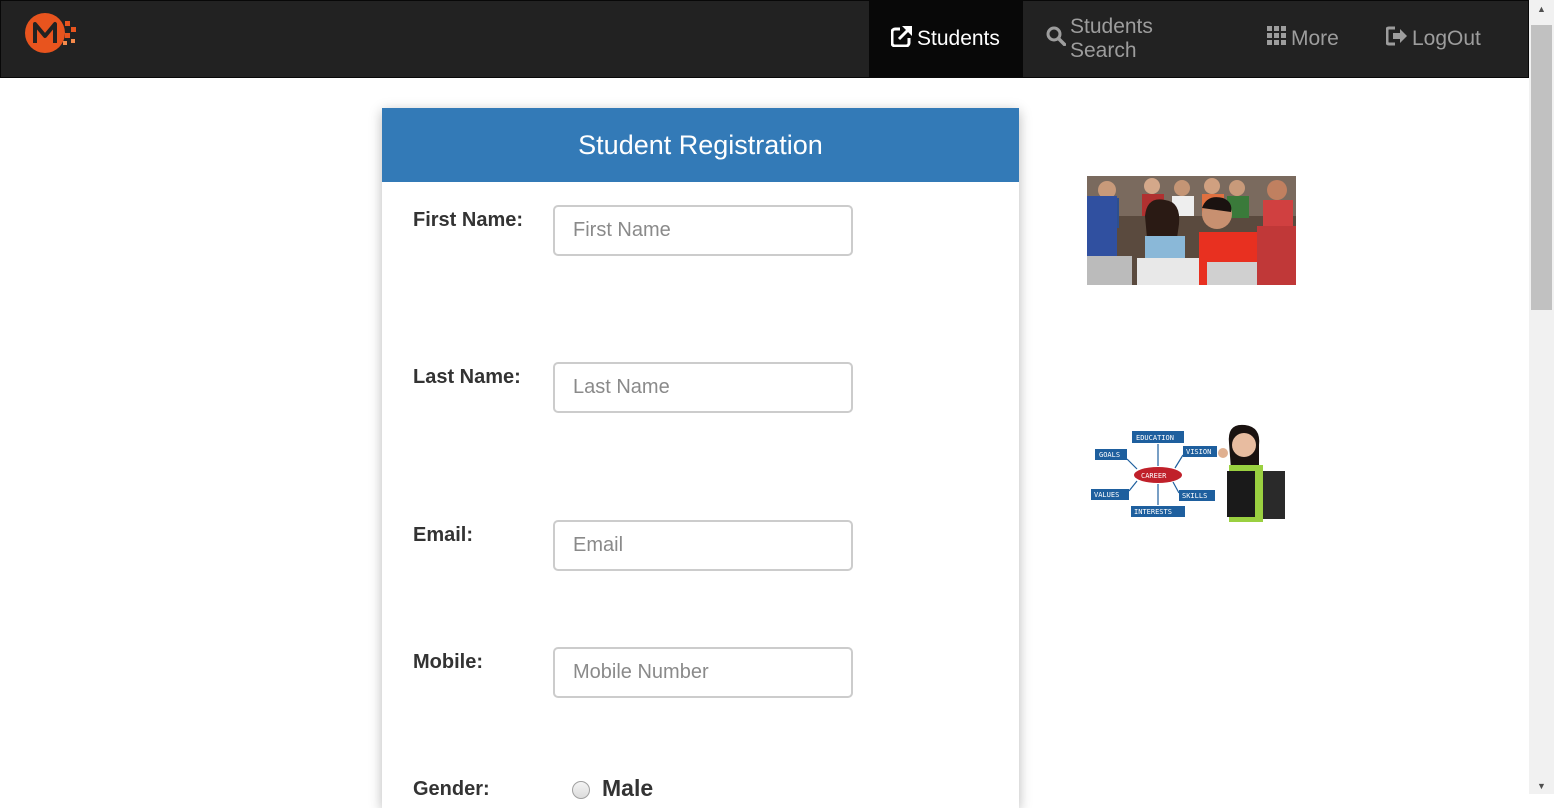 The image size is (1554, 808). What do you see at coordinates (443, 535) in the screenshot?
I see `email-label: Email:` at bounding box center [443, 535].